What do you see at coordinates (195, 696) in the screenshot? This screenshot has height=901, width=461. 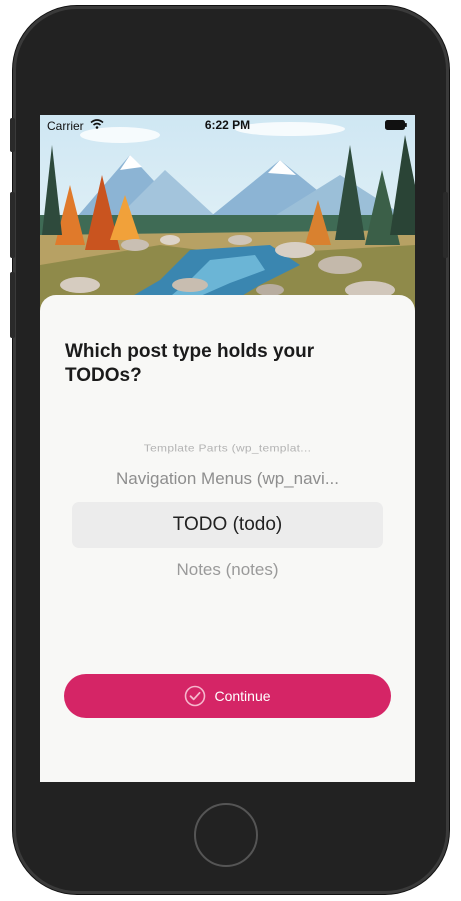 I see `check-circle-icon` at bounding box center [195, 696].